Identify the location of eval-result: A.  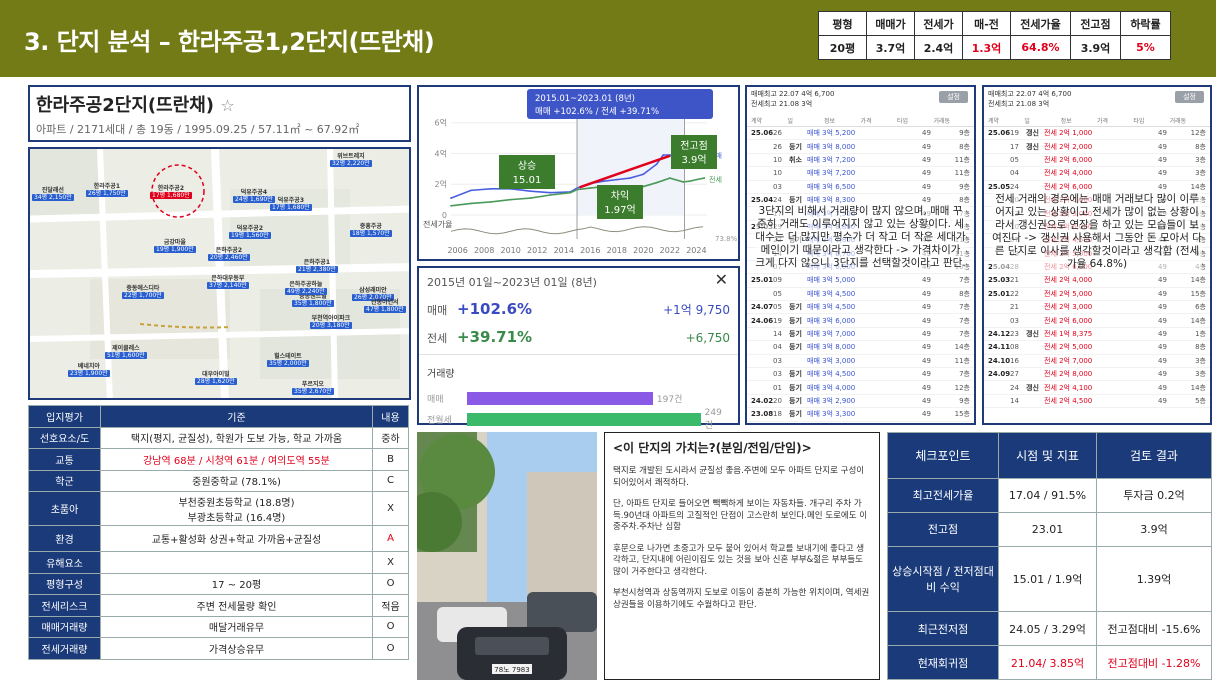
(390, 538).